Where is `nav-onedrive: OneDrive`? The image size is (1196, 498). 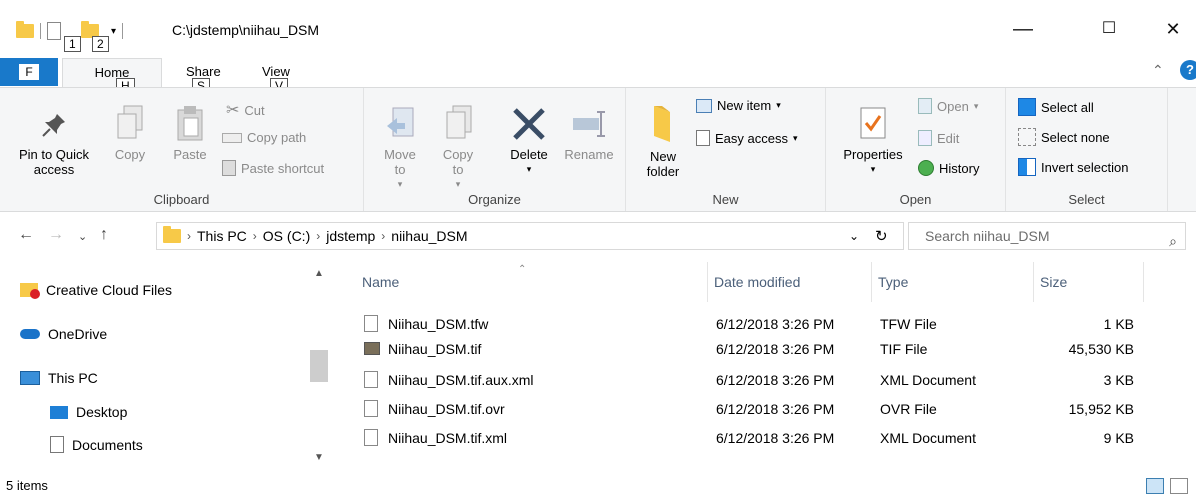
nav-onedrive: OneDrive is located at coordinates (63, 334).